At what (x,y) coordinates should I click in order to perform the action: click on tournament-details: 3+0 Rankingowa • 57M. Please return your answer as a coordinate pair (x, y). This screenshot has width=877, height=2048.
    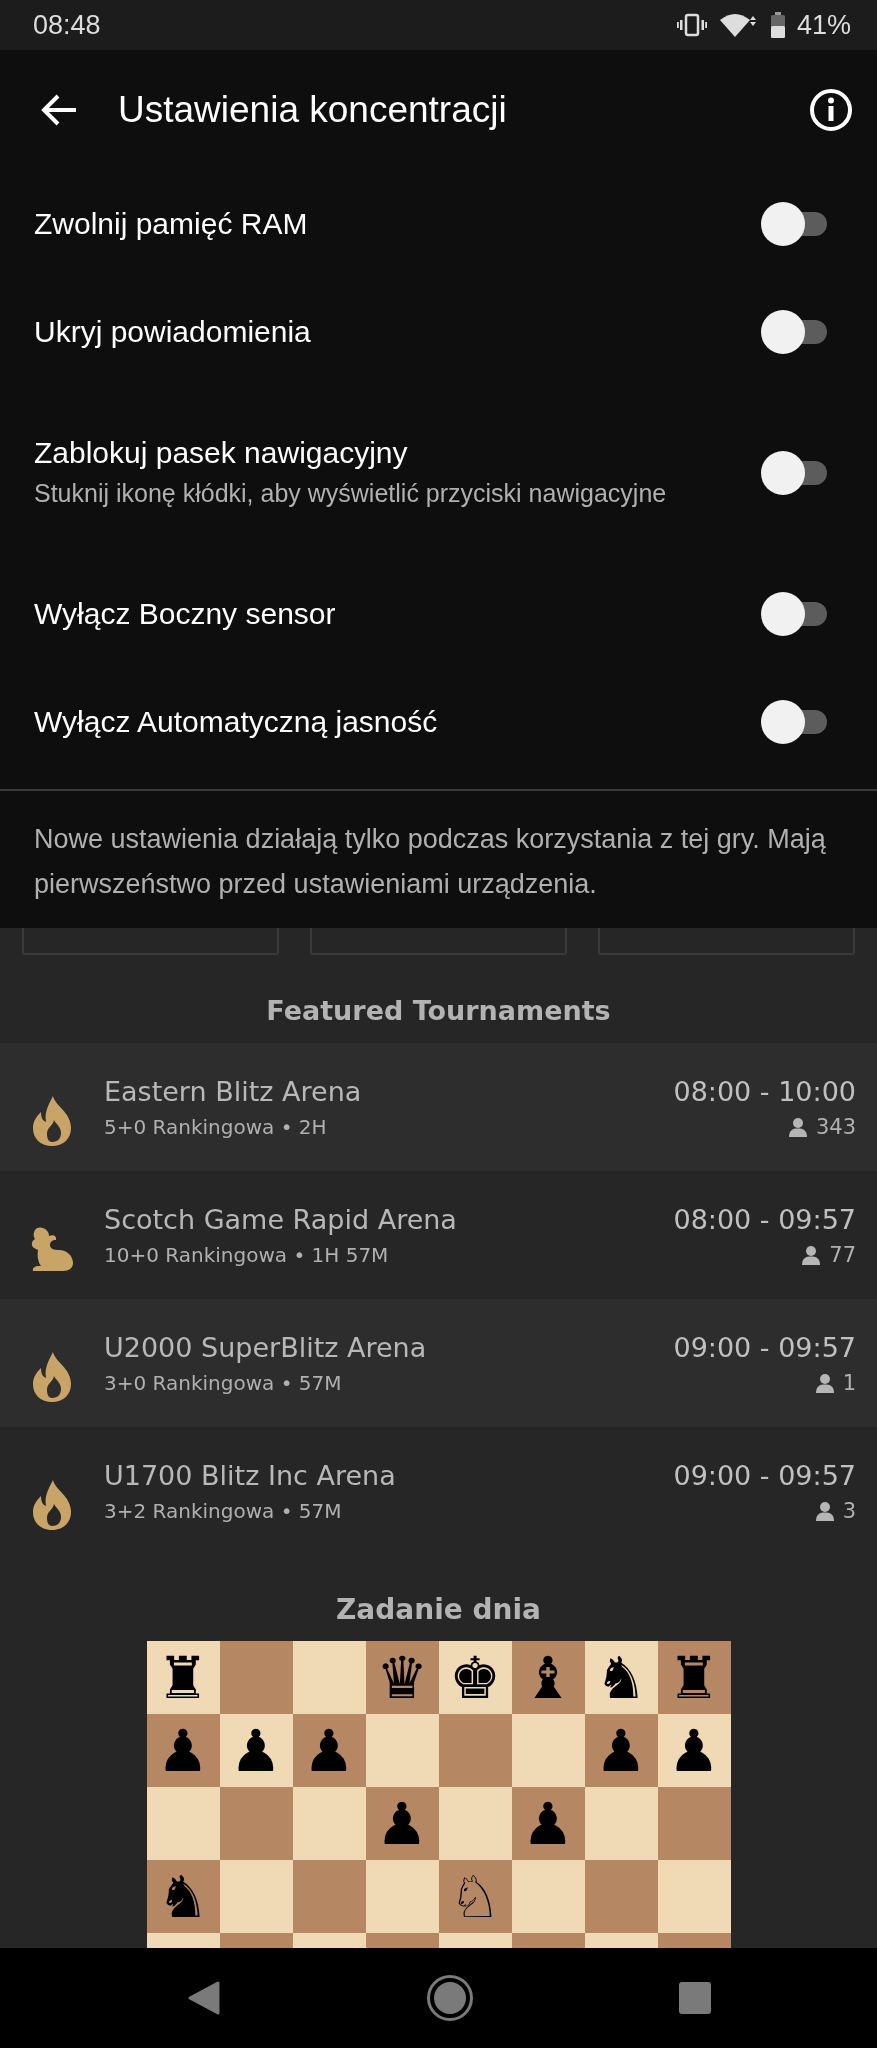
    Looking at the image, I should click on (223, 1382).